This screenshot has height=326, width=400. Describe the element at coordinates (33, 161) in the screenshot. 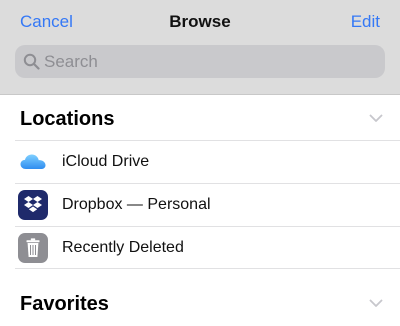

I see `icloud-icon` at that location.